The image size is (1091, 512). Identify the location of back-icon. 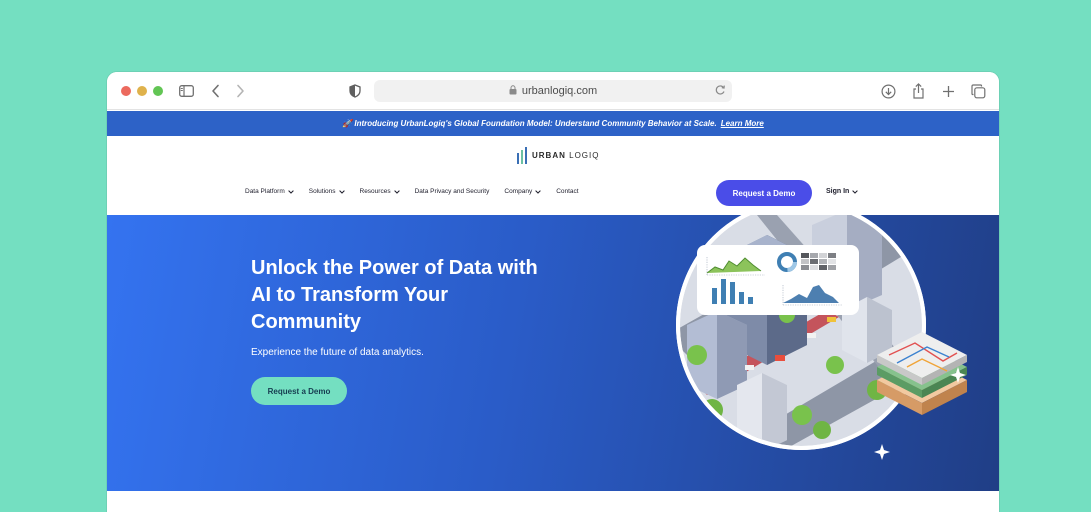
(216, 91).